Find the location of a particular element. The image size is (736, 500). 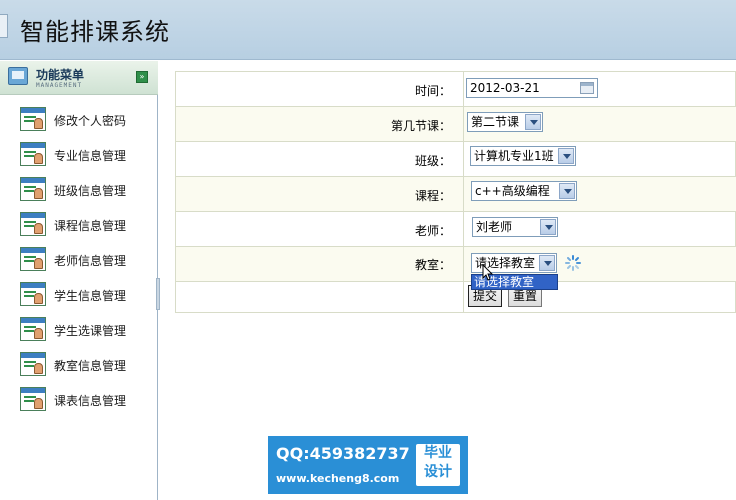

form-row-actions is located at coordinates (456, 297).